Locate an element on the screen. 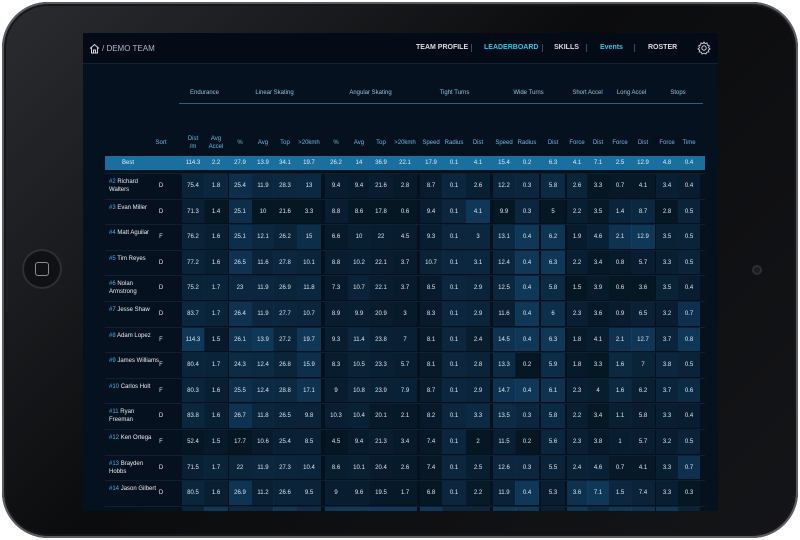 The height and width of the screenshot is (540, 800). stat-value: 7 is located at coordinates (405, 339).